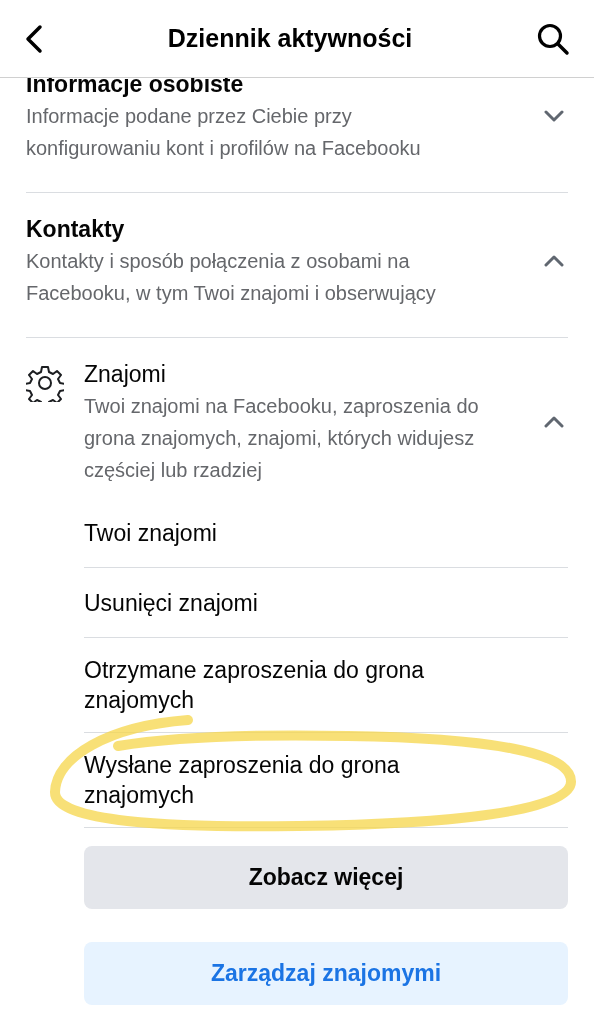  Describe the element at coordinates (125, 374) in the screenshot. I see `section-title: Znajomi` at that location.